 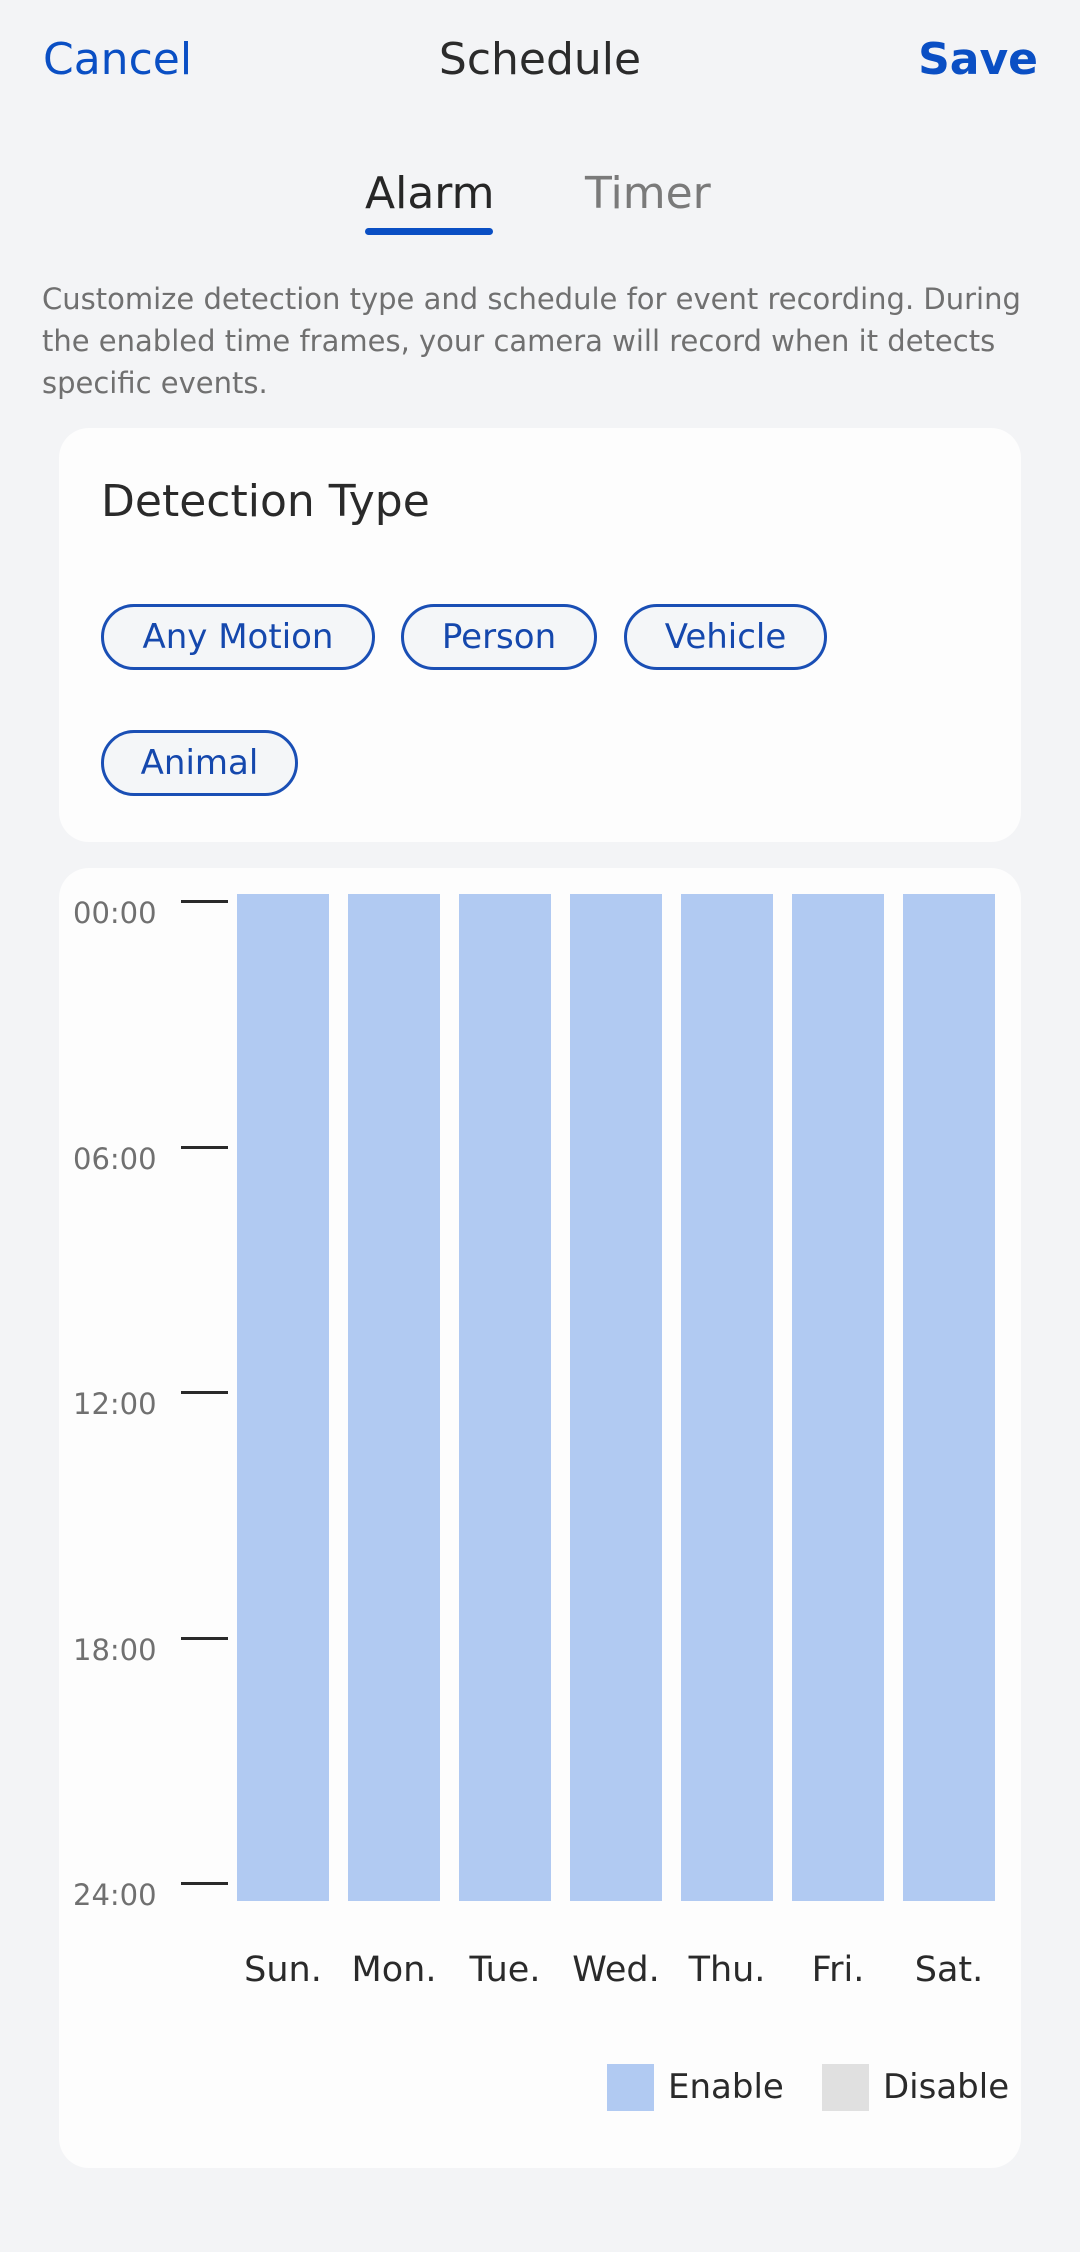 What do you see at coordinates (727, 1397) in the screenshot?
I see `schedule-bar-thu` at bounding box center [727, 1397].